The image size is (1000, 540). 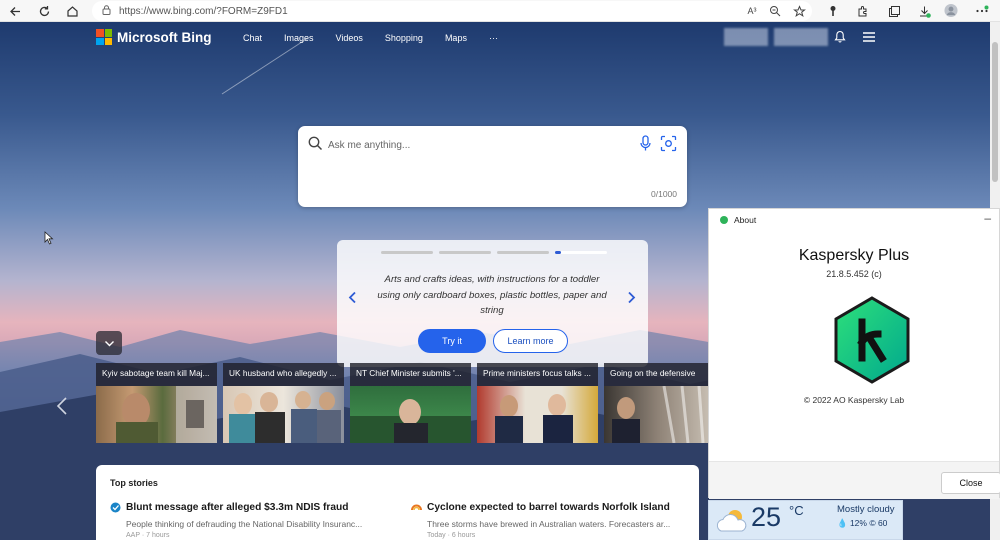 What do you see at coordinates (452, 341) in the screenshot?
I see `try-it-button: Try it` at bounding box center [452, 341].